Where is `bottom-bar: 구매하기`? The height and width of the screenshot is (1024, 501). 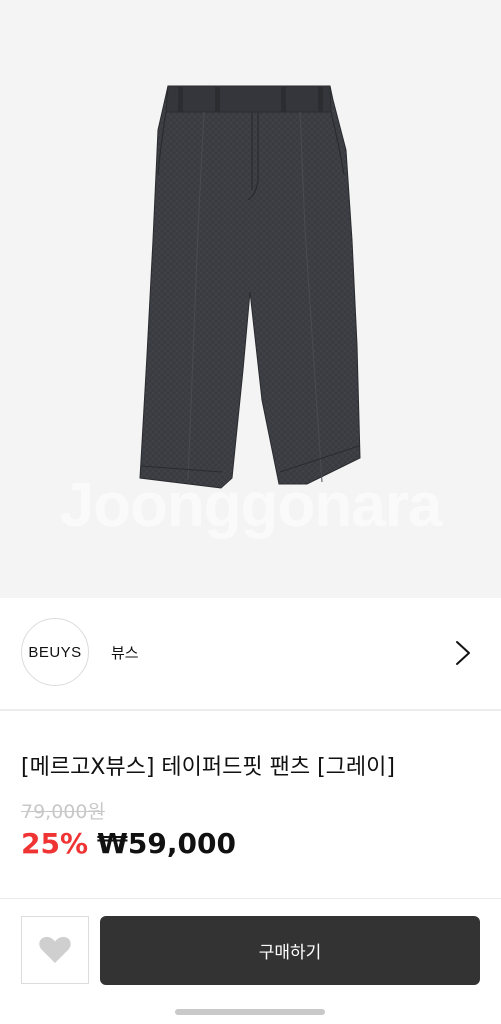 bottom-bar: 구매하기 is located at coordinates (250, 961).